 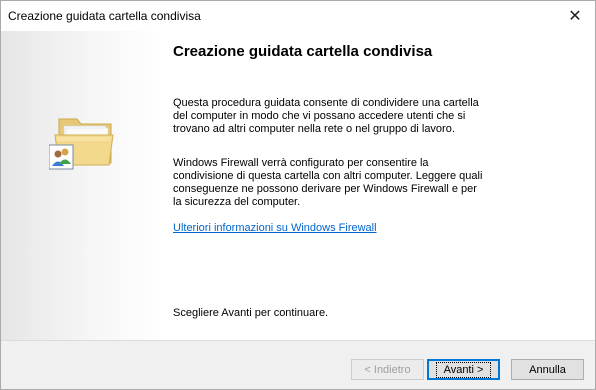 I want to click on close-button: ✕, so click(x=575, y=16).